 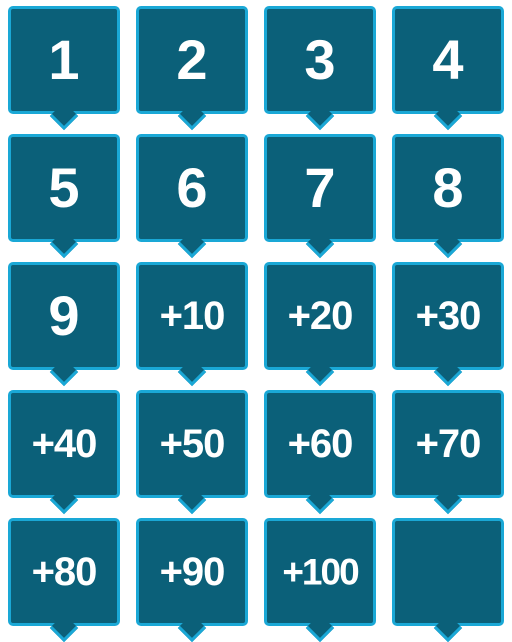 I want to click on marker-8: 8, so click(x=448, y=188).